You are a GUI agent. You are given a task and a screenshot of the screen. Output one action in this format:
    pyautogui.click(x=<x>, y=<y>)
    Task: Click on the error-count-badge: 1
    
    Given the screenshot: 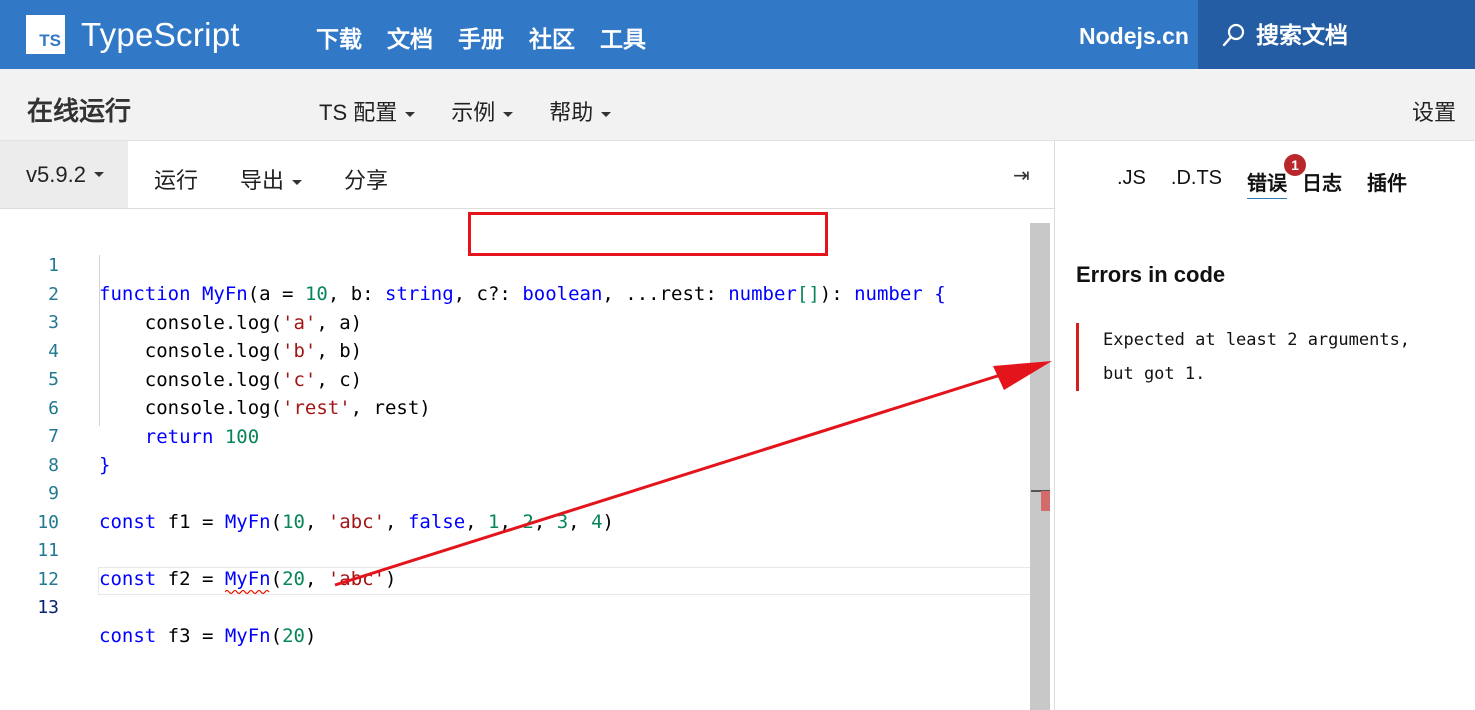 What is the action you would take?
    pyautogui.click(x=1295, y=165)
    